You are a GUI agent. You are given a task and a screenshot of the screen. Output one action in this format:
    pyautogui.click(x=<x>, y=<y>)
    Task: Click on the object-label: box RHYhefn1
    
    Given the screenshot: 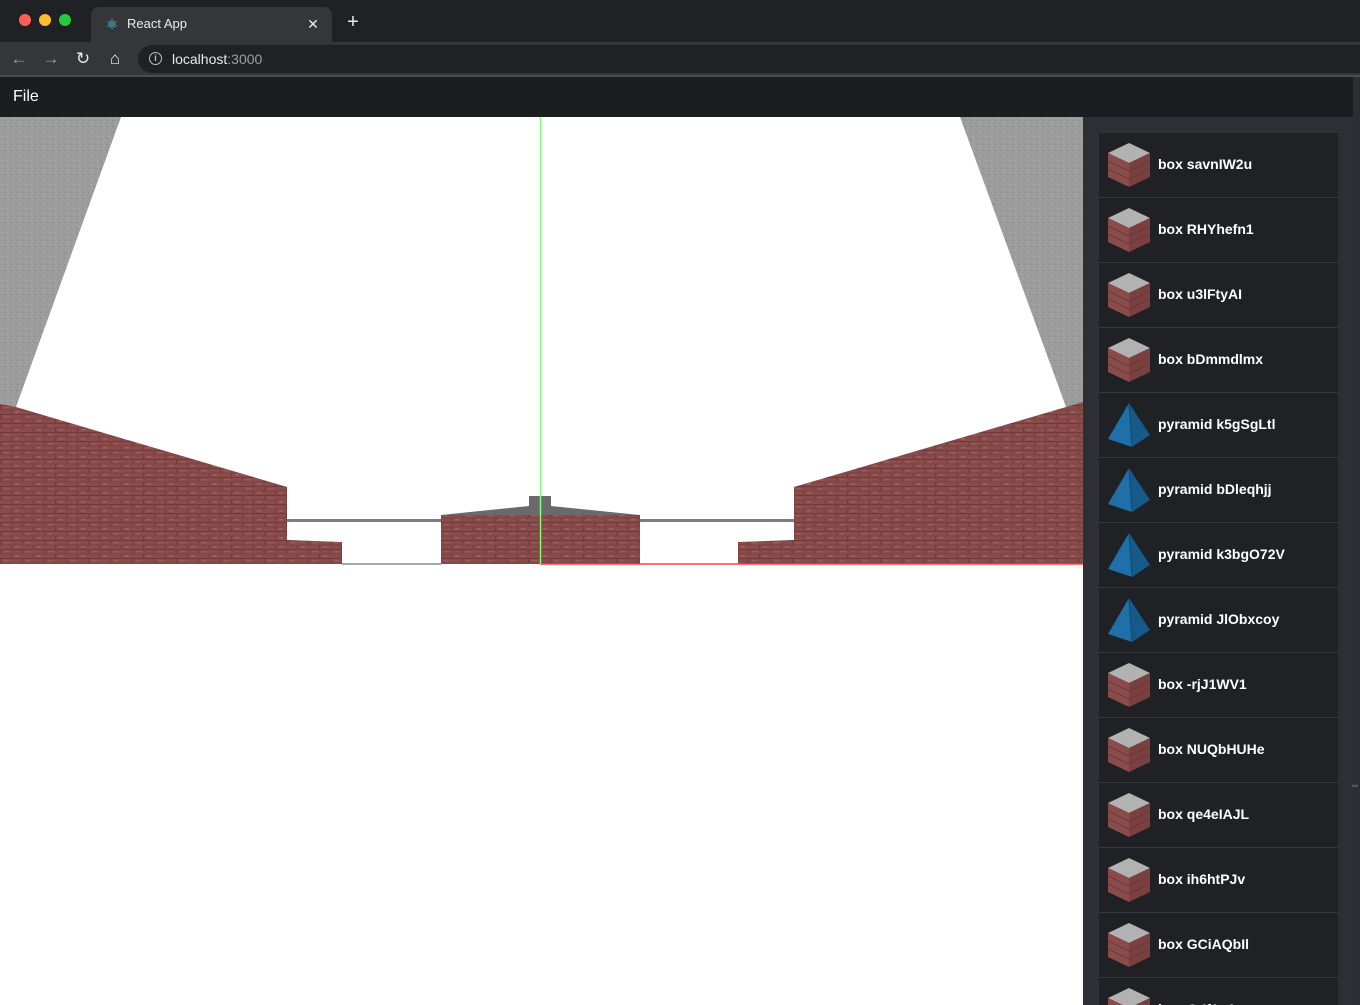 What is the action you would take?
    pyautogui.click(x=1206, y=229)
    